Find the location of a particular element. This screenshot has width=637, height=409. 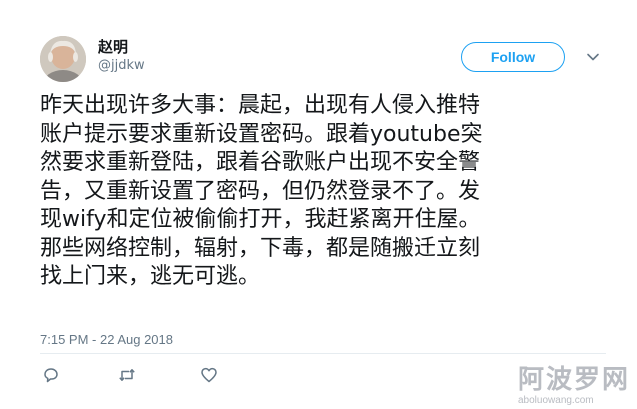

tweet-line: 告，又重新设置了密码，但仍然登录不了。发 is located at coordinates (260, 191).